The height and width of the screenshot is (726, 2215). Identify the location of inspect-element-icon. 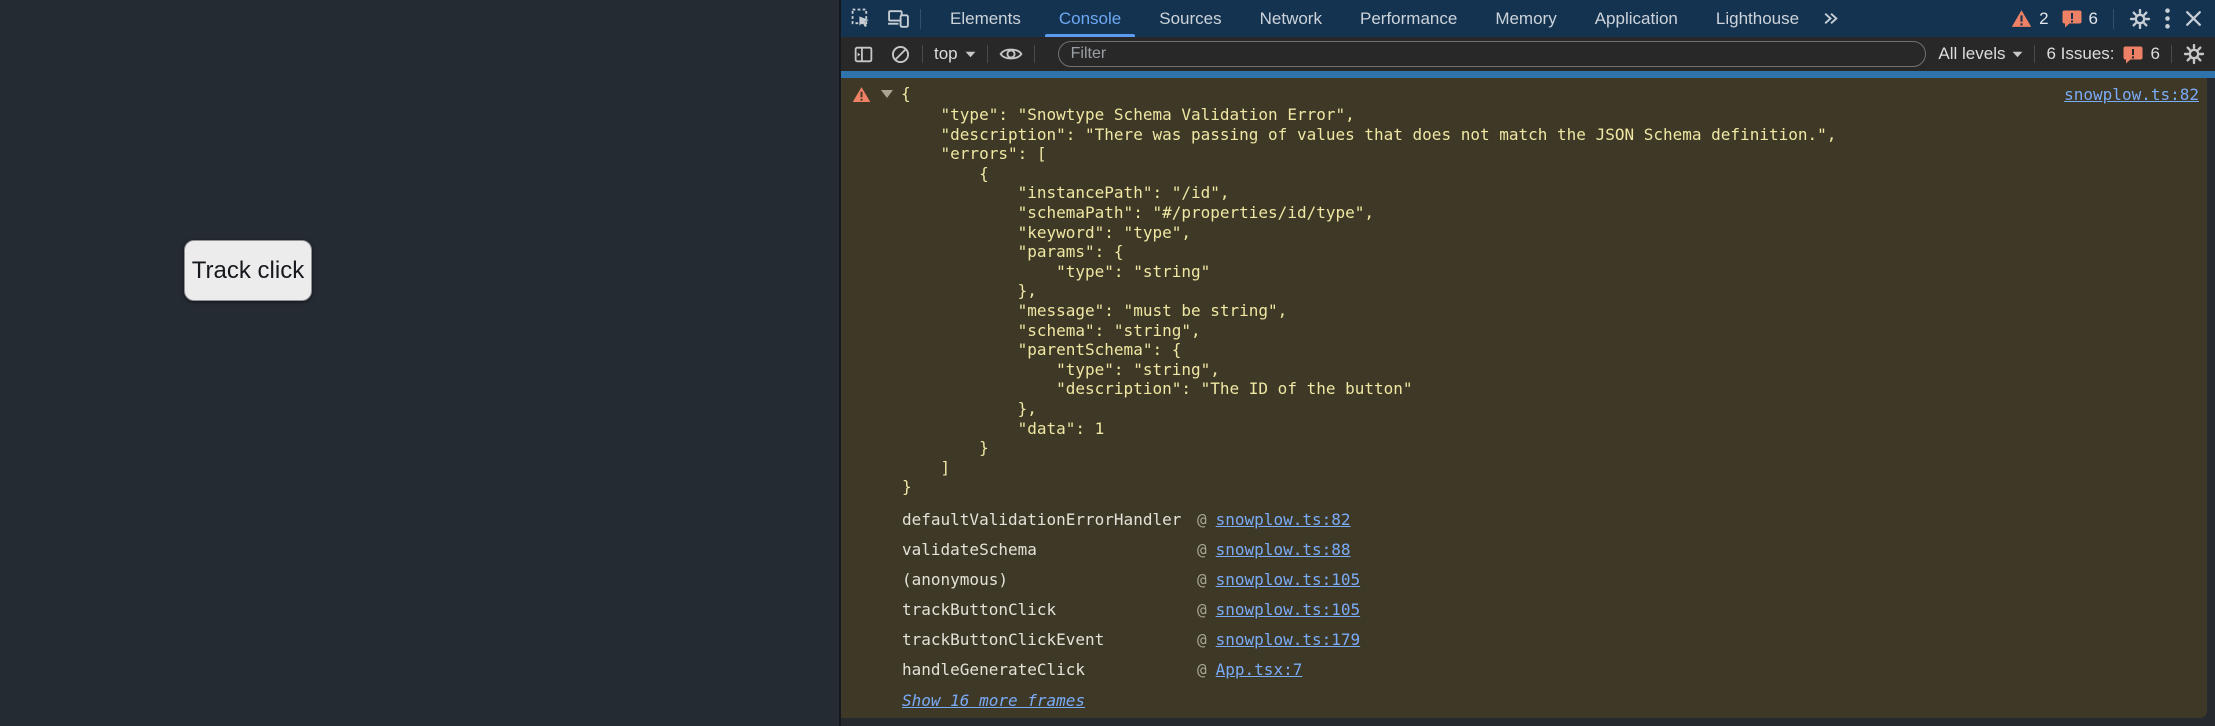
(861, 18).